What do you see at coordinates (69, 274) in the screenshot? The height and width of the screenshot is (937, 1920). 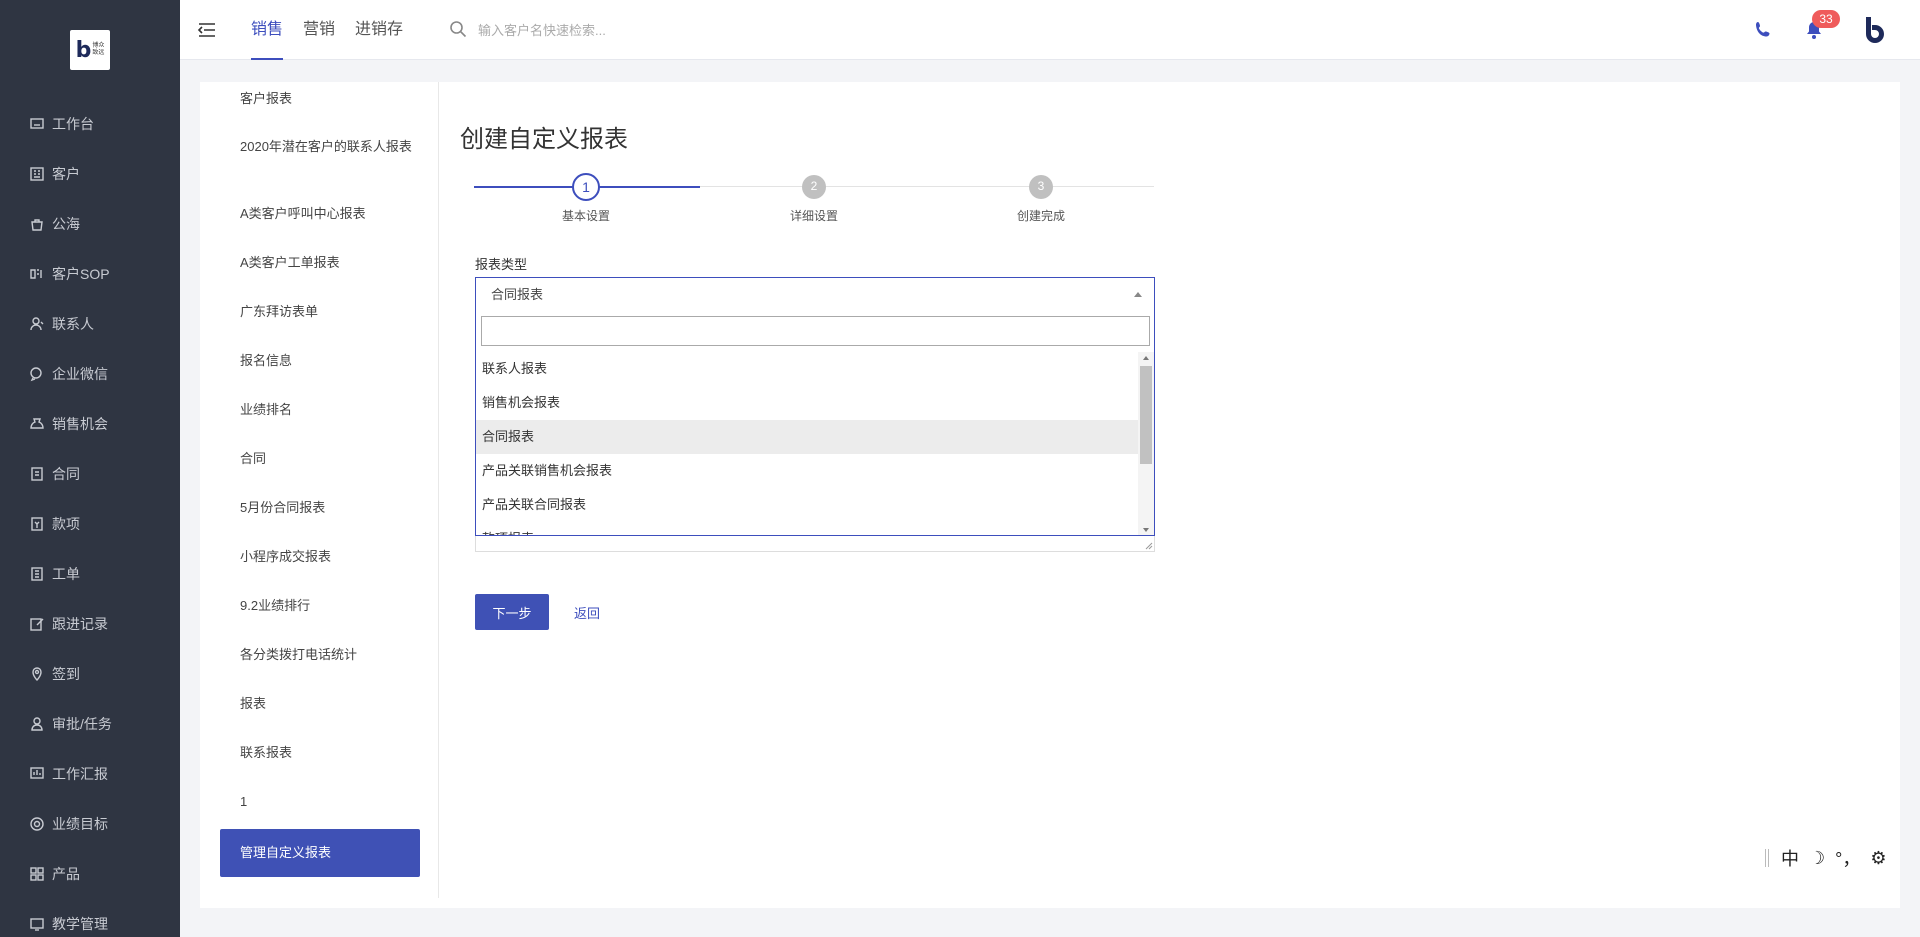 I see `sidebar-item-3: 客户SOP` at bounding box center [69, 274].